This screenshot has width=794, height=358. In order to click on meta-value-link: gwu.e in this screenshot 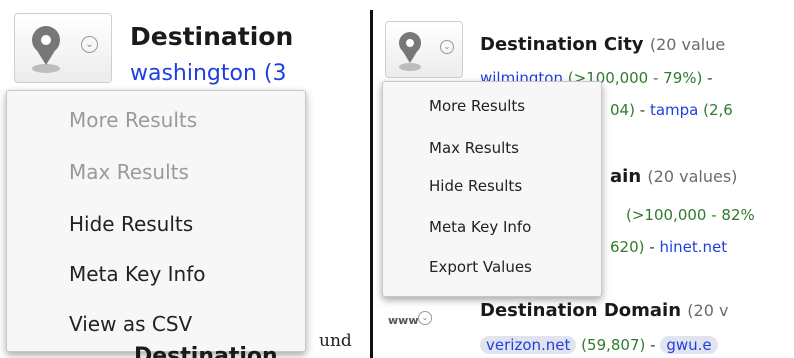, I will do `click(689, 345)`.